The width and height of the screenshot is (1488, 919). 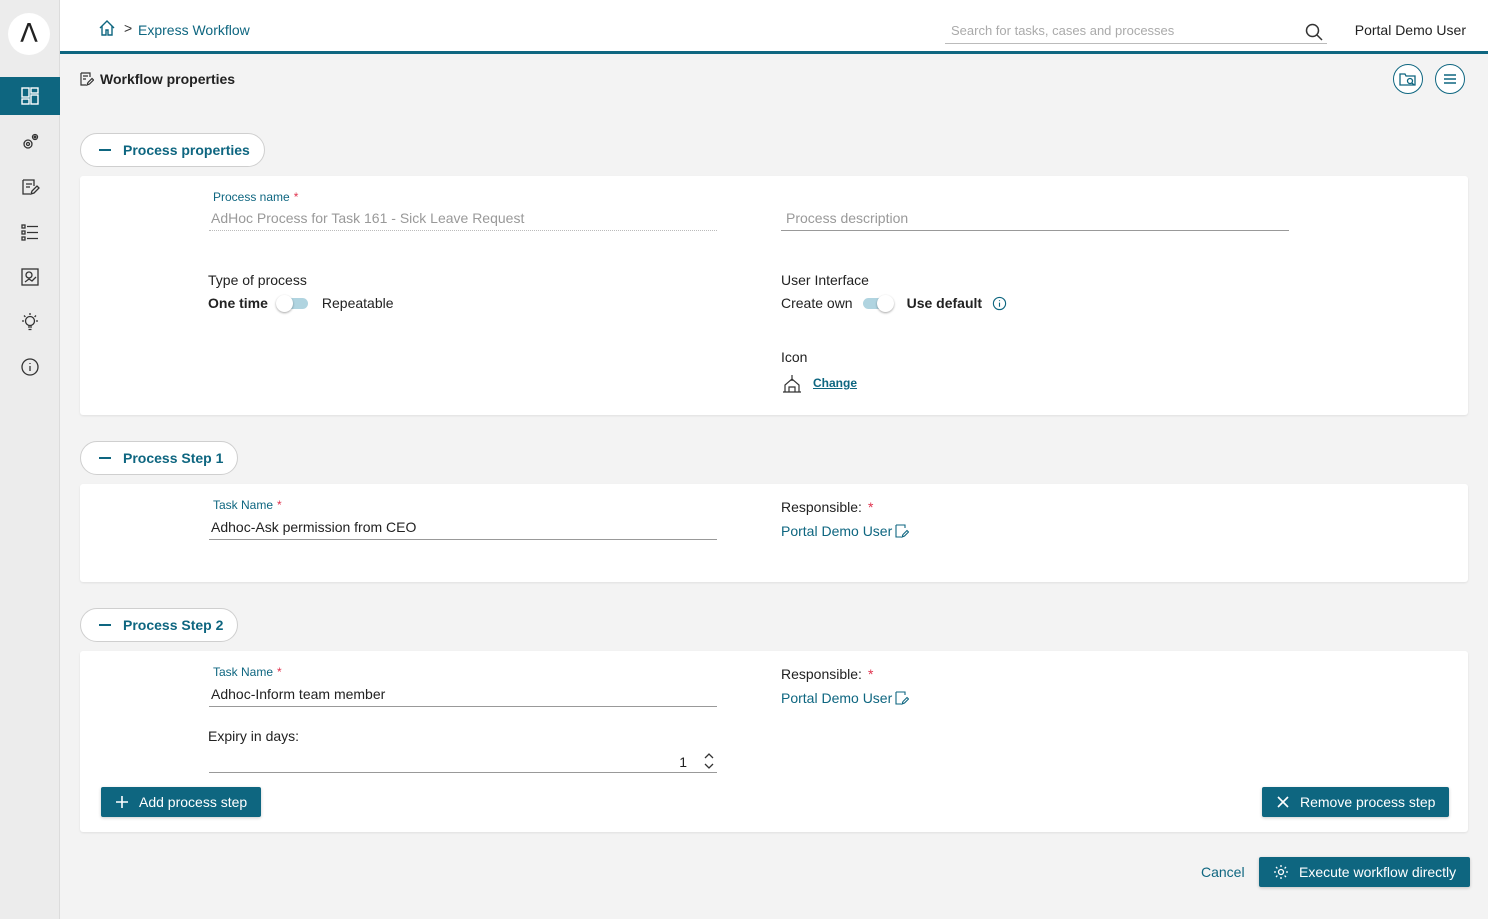 I want to click on sidebar-item-about, so click(x=30, y=367).